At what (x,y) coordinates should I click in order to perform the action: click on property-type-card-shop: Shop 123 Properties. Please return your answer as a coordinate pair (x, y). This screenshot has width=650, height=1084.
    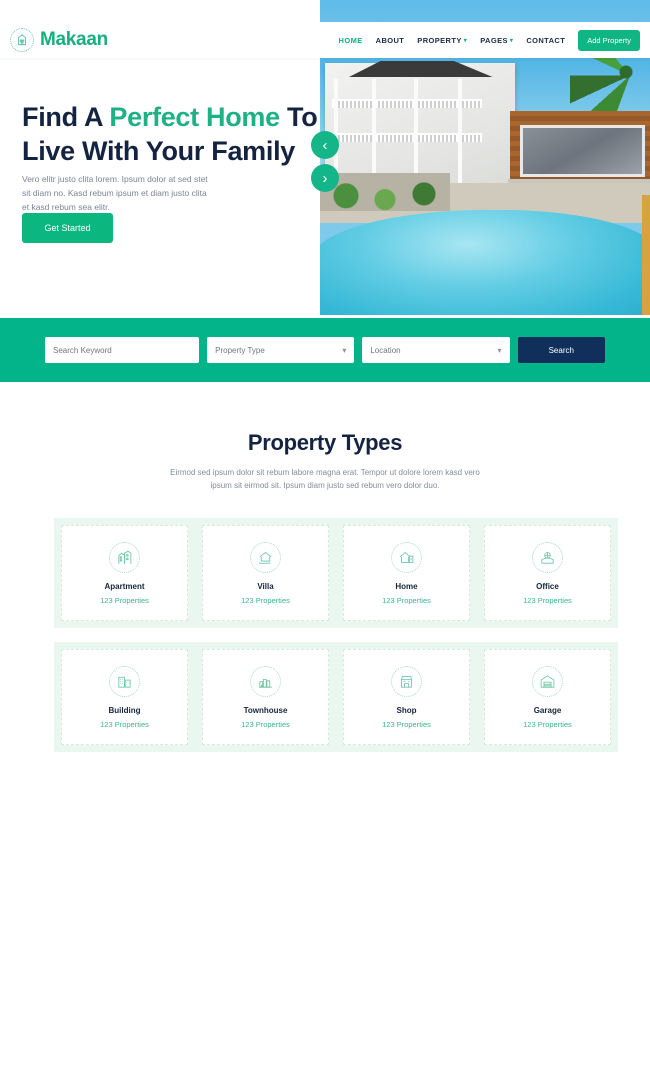
    Looking at the image, I should click on (406, 697).